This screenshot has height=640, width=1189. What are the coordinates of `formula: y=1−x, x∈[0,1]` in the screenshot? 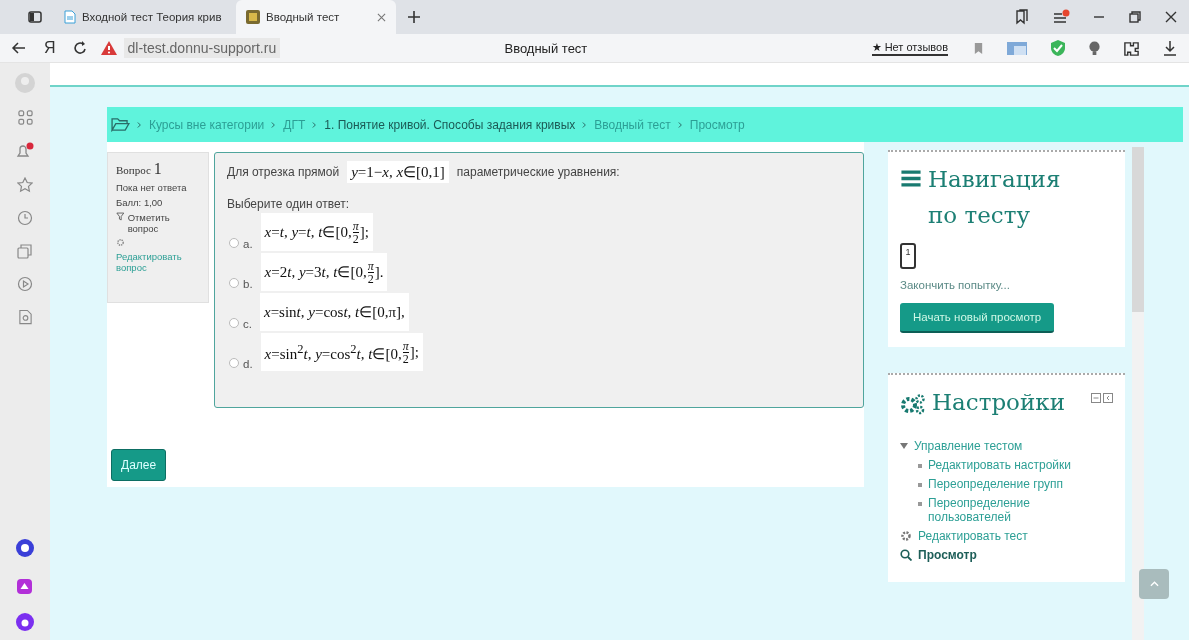 It's located at (398, 172).